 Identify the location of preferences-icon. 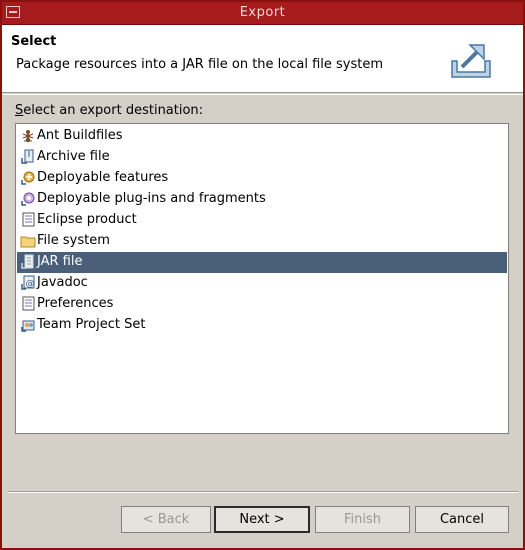
(28, 303).